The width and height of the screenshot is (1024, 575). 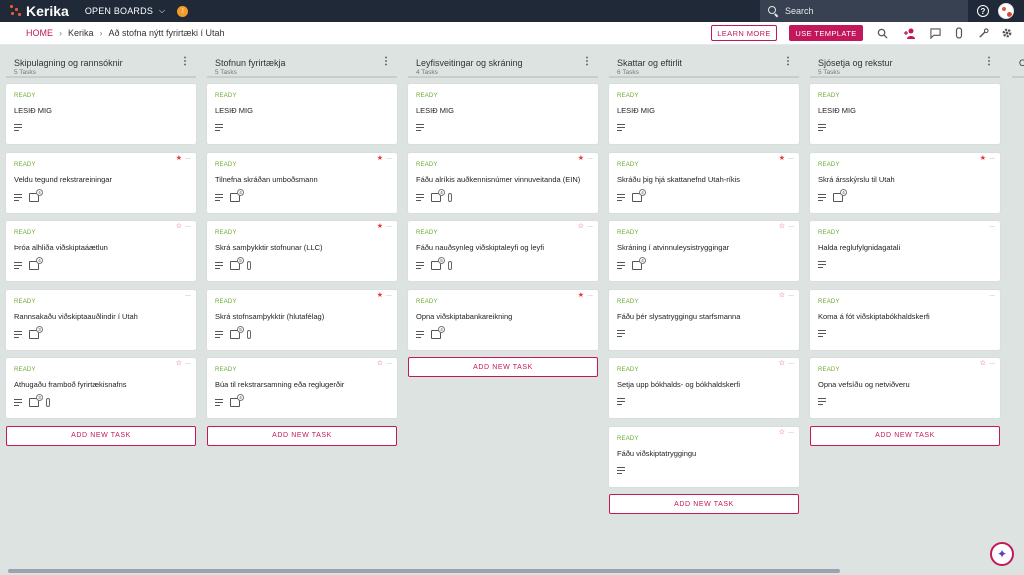 I want to click on task-title: Halda reglufylgnidagatali, so click(x=859, y=247).